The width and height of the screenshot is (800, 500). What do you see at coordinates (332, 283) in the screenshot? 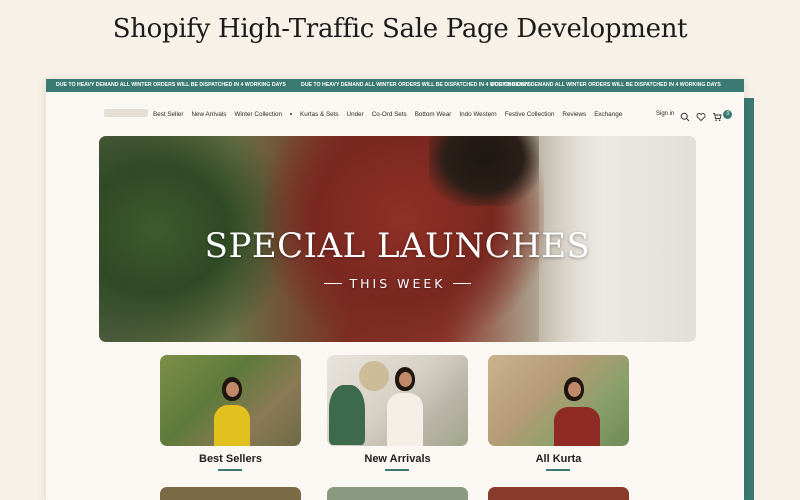
I see `hero-divider-left` at bounding box center [332, 283].